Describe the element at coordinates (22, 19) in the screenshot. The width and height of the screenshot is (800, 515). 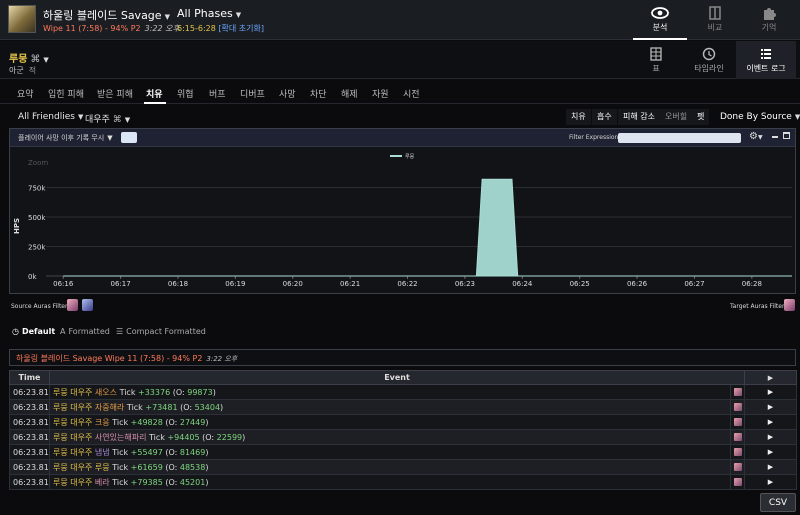
I see `boss-avatar` at that location.